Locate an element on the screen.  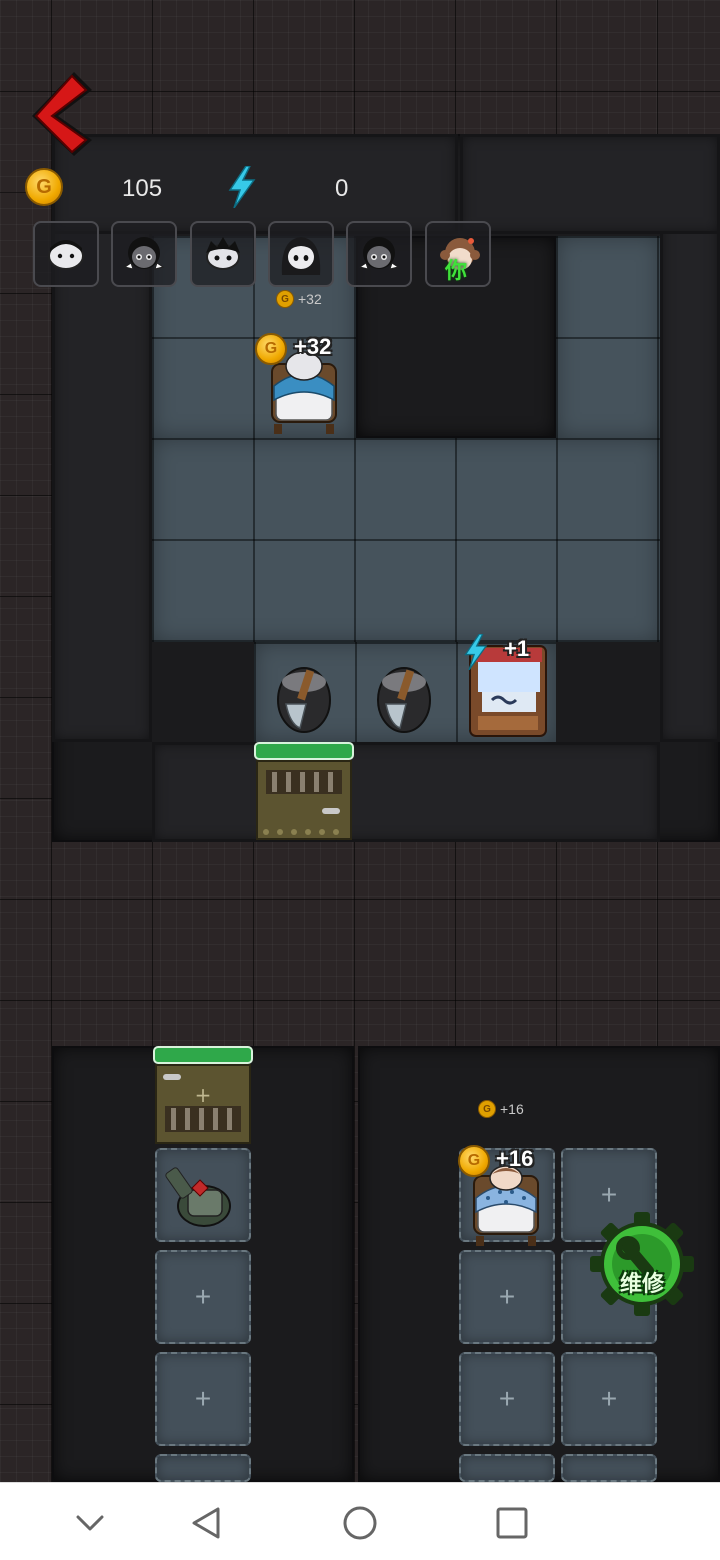
long-hair-ghost-face-icon is located at coordinates (301, 256).